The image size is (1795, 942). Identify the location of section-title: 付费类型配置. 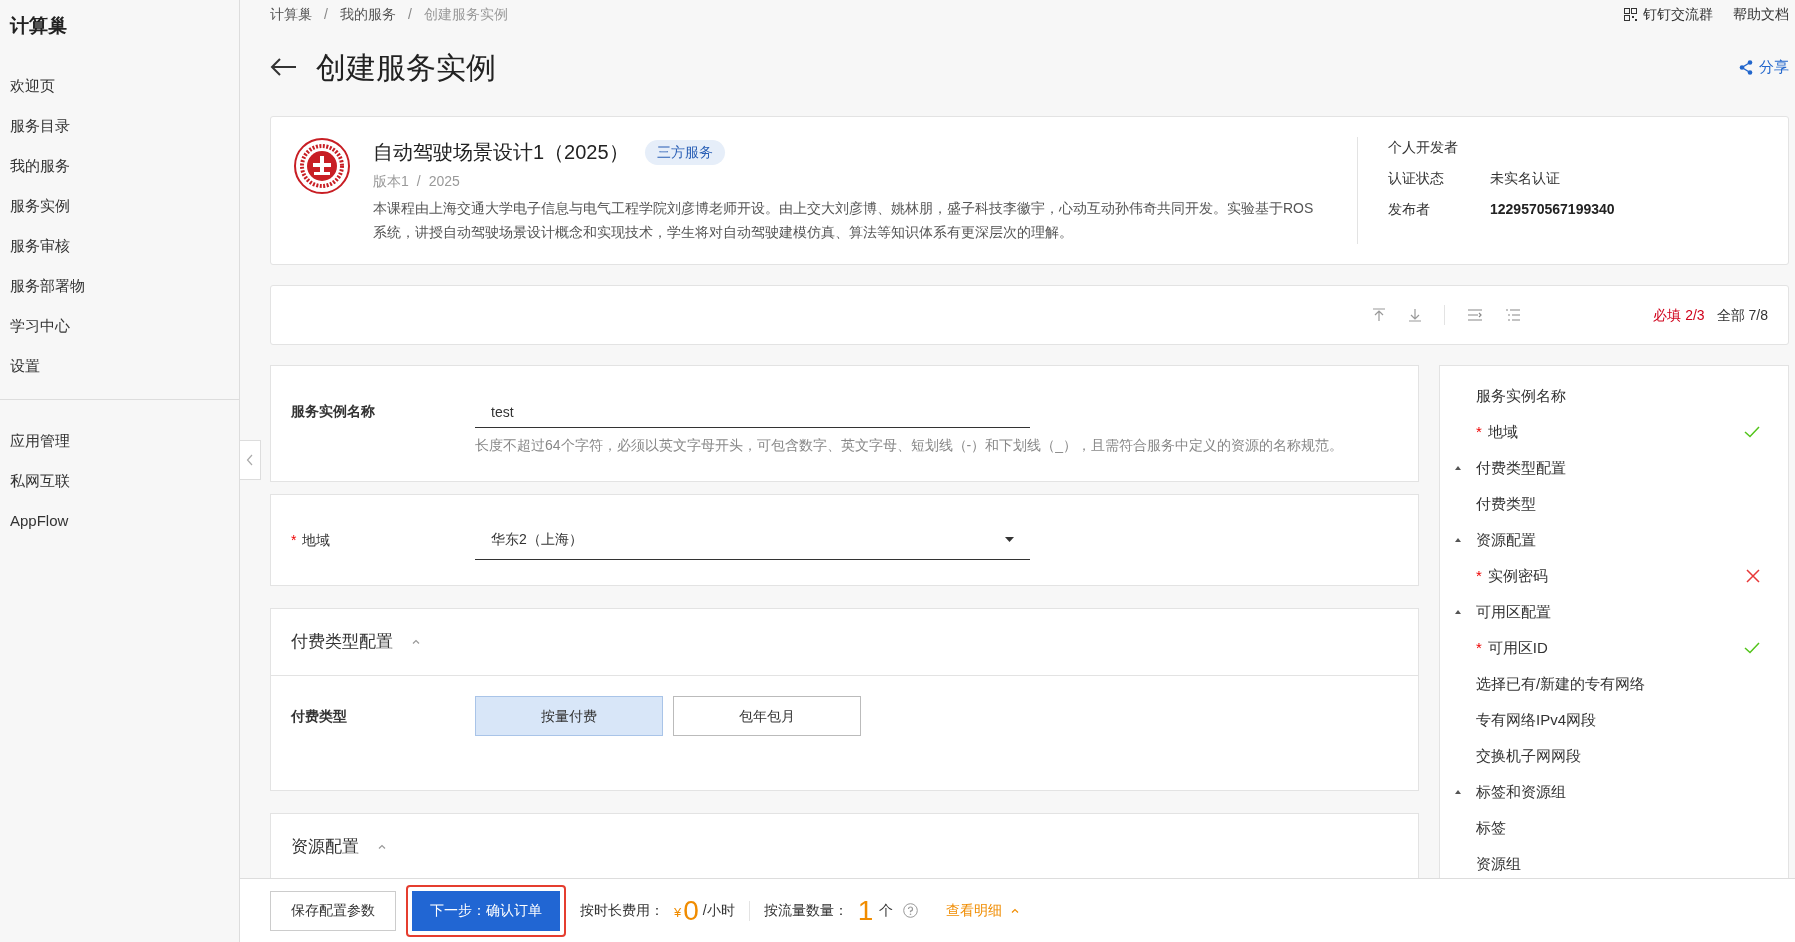
(342, 642).